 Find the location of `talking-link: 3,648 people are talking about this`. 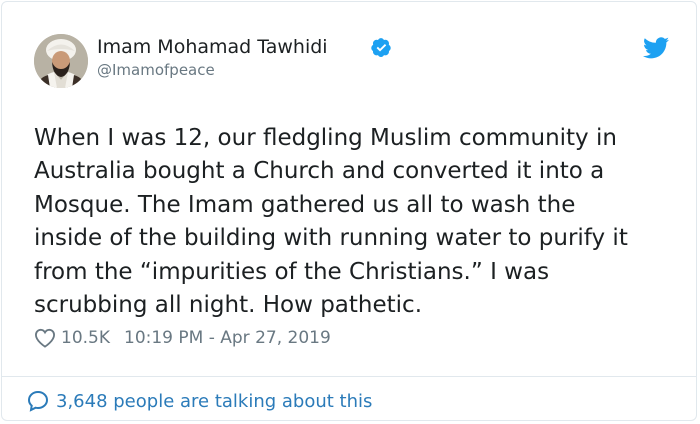

talking-link: 3,648 people are talking about this is located at coordinates (199, 401).